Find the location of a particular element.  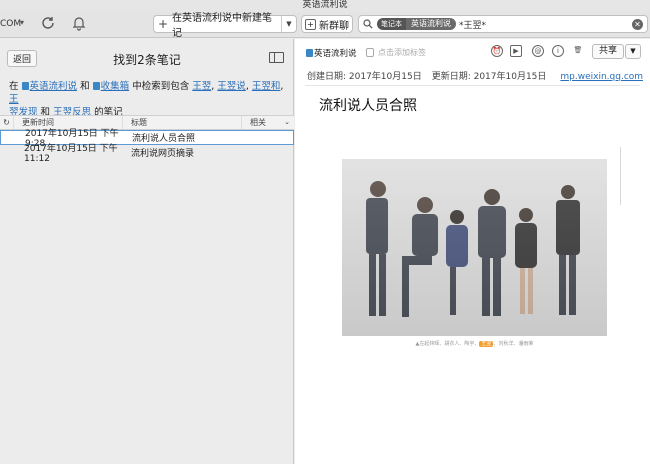

window-title: 英语流利说 is located at coordinates (325, 6).